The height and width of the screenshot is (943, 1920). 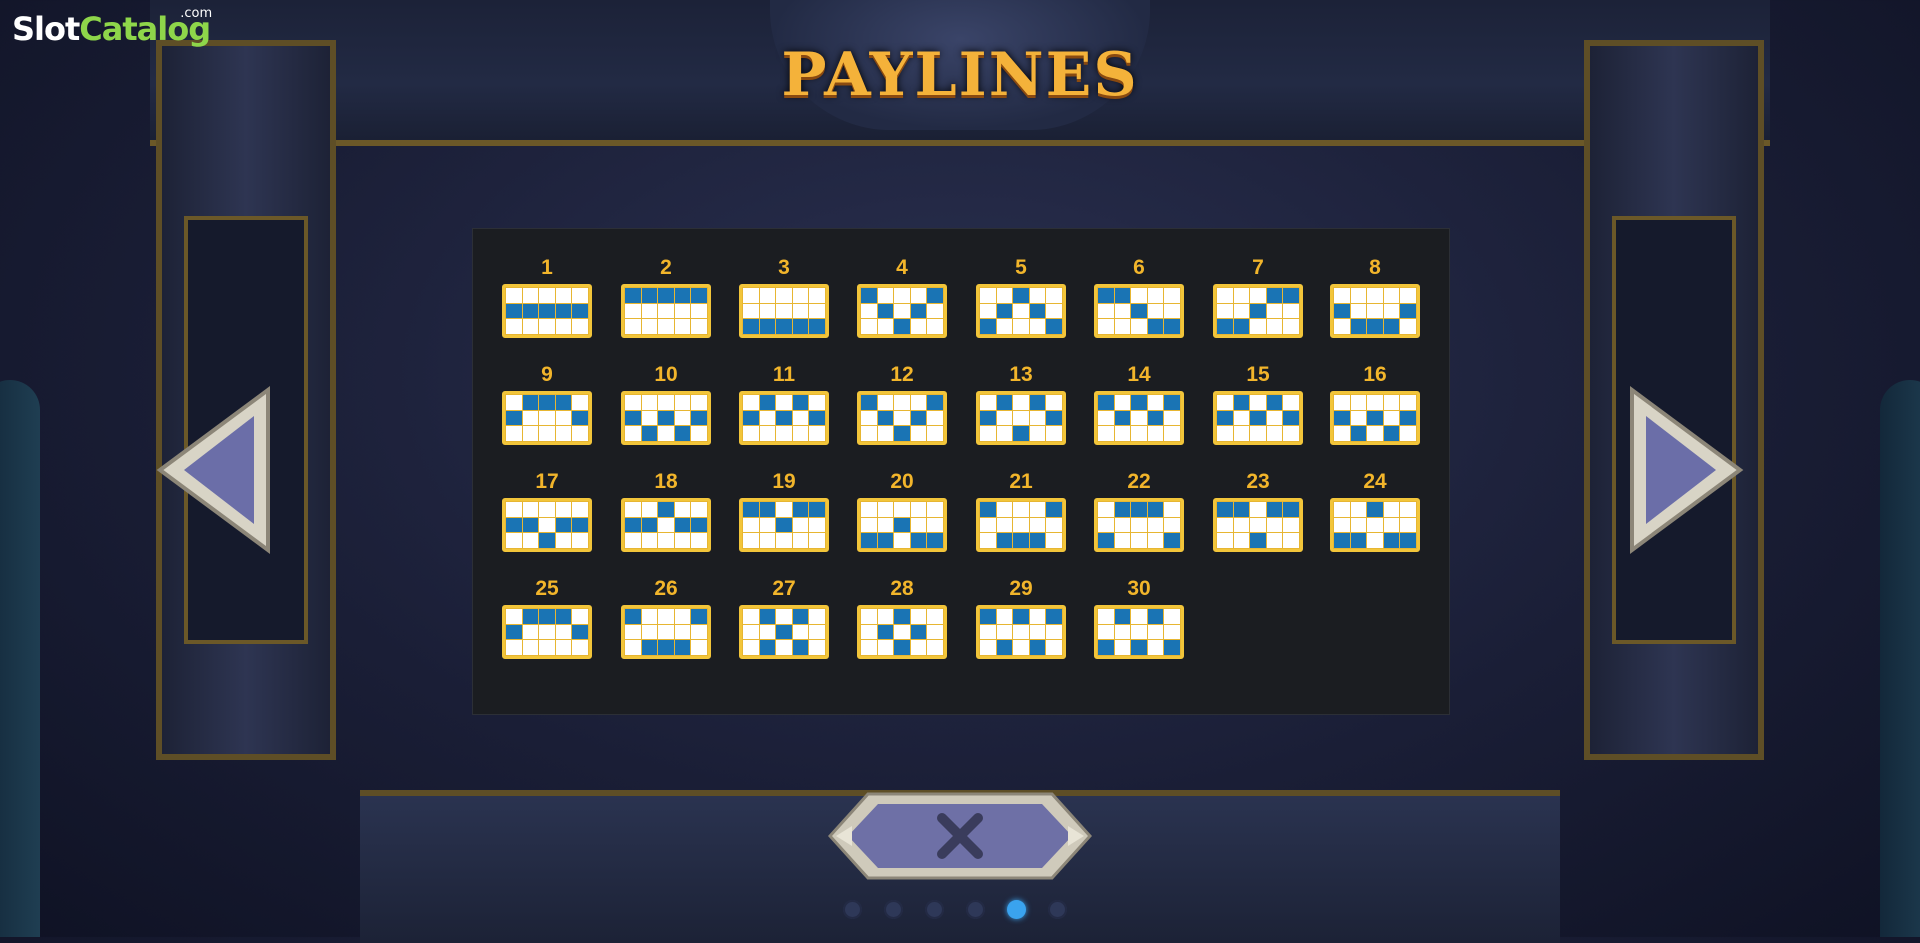 I want to click on payline-card: 1, so click(x=547, y=297).